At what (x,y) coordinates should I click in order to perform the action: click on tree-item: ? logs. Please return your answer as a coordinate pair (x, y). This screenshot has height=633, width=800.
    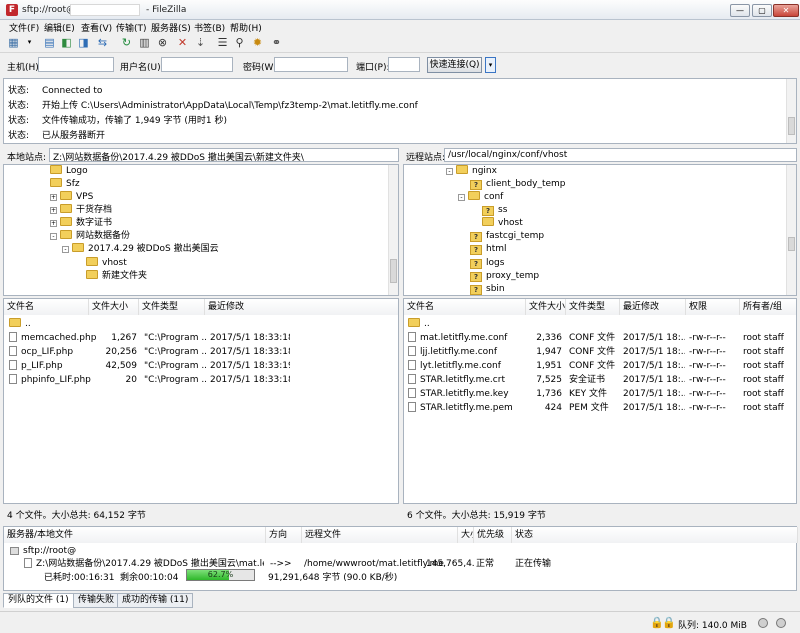
    Looking at the image, I should click on (487, 263).